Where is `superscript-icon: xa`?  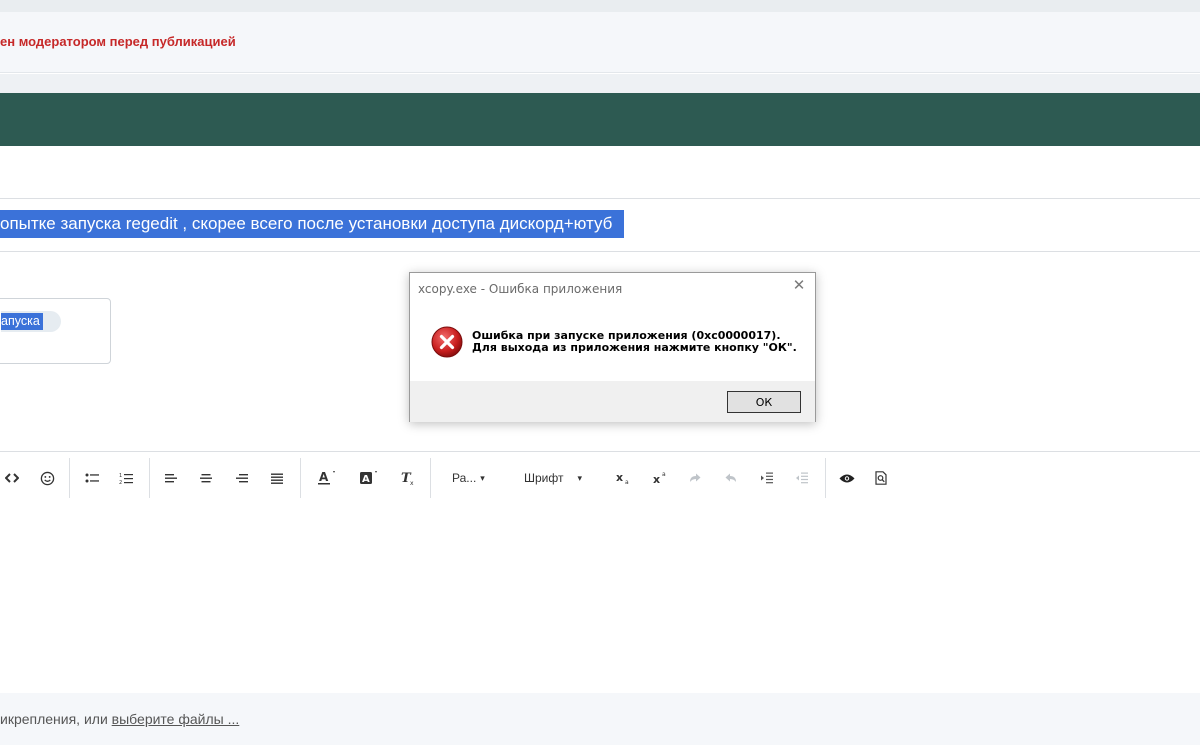
superscript-icon: xa is located at coordinates (660, 478).